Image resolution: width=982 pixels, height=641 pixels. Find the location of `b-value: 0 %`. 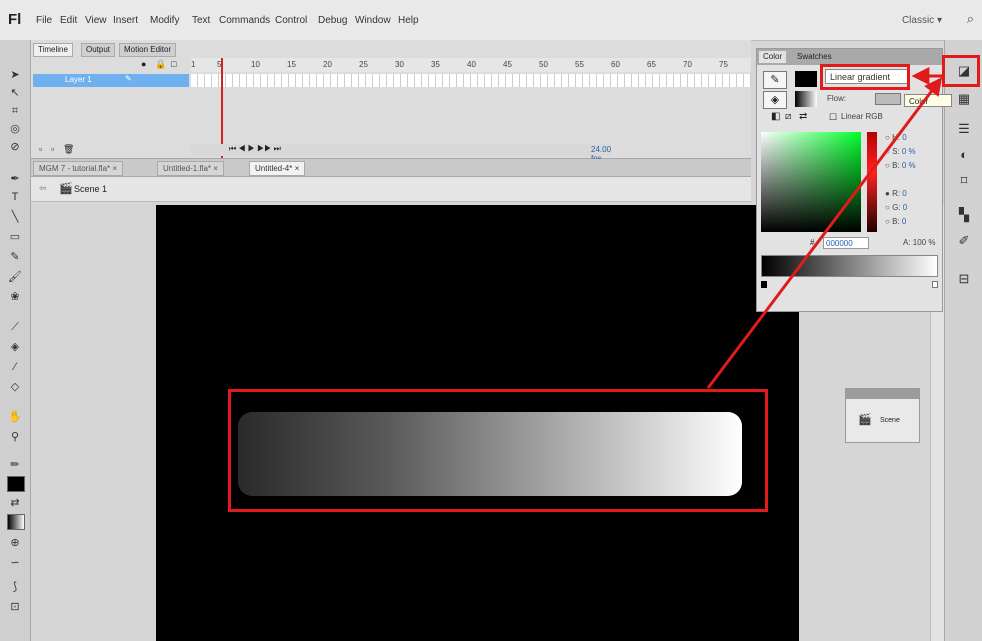

b-value: 0 % is located at coordinates (909, 165).